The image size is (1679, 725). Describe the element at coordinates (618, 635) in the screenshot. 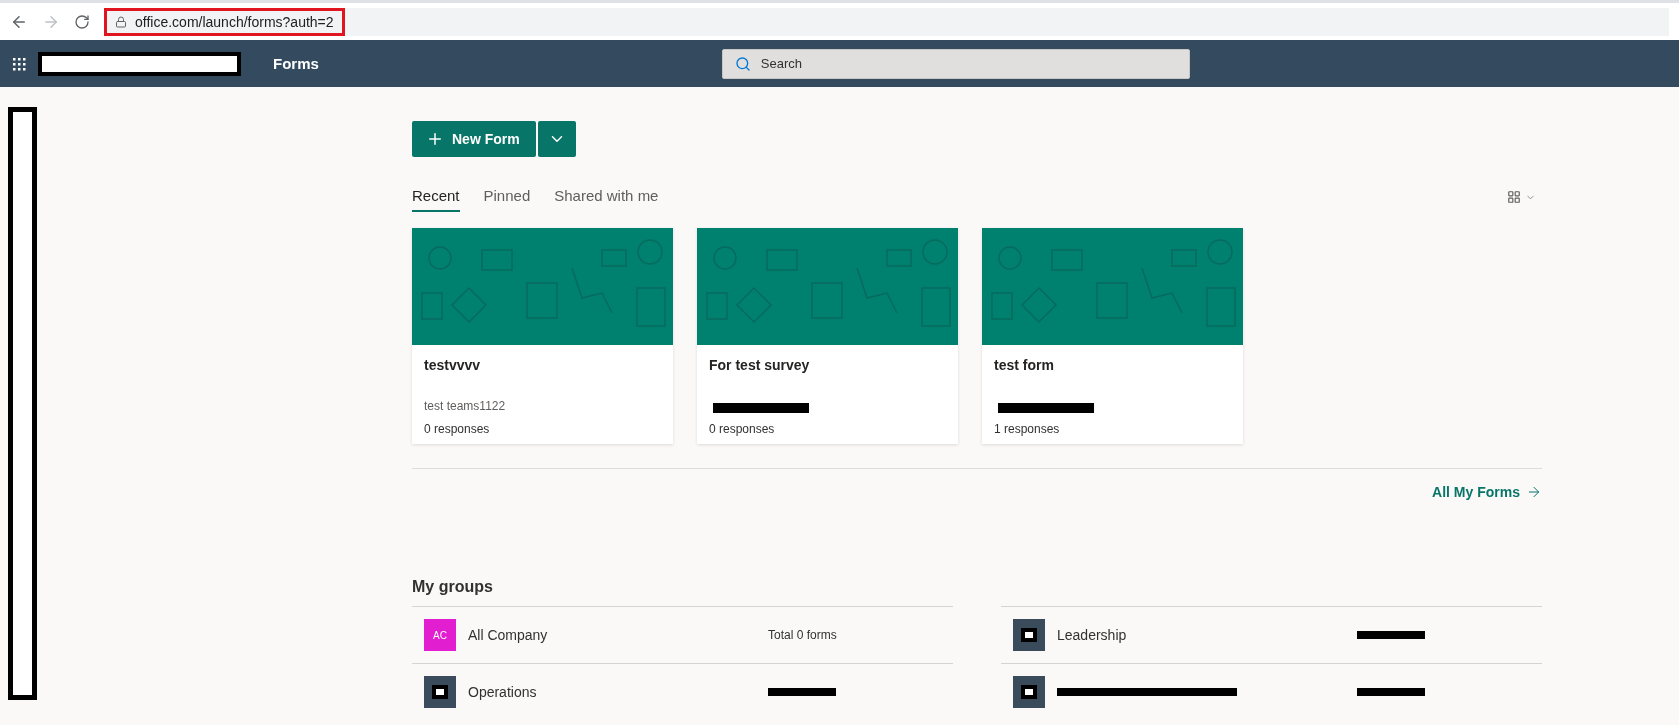

I see `group-name: All Company` at that location.